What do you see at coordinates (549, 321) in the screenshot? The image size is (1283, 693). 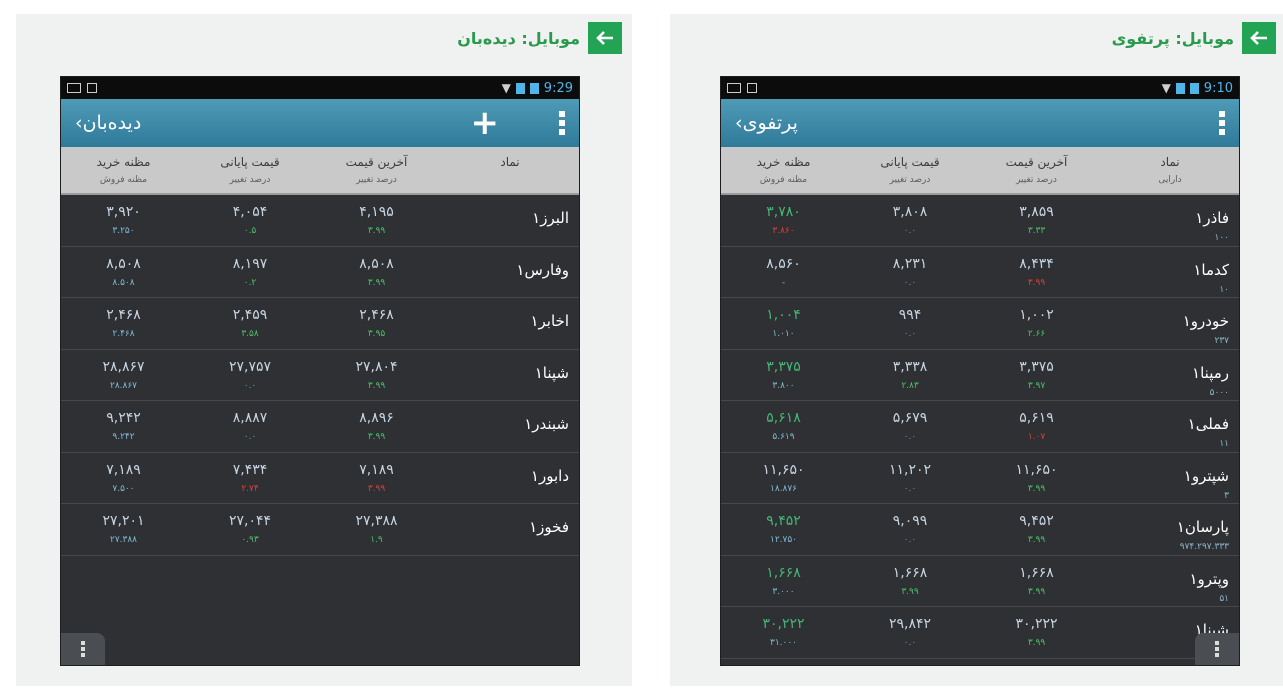 I see `symbol-label: اخابر۱` at bounding box center [549, 321].